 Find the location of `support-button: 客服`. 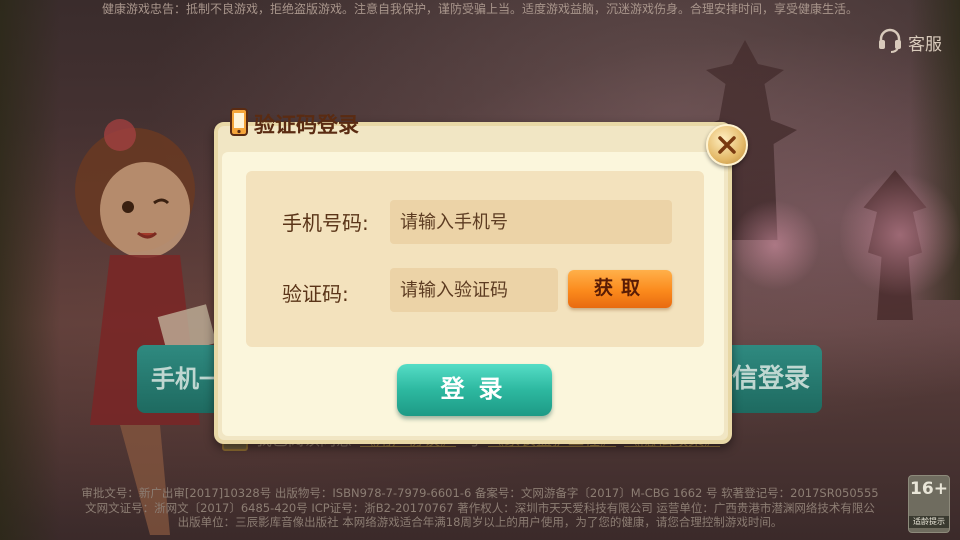

support-button: 客服 is located at coordinates (909, 42).